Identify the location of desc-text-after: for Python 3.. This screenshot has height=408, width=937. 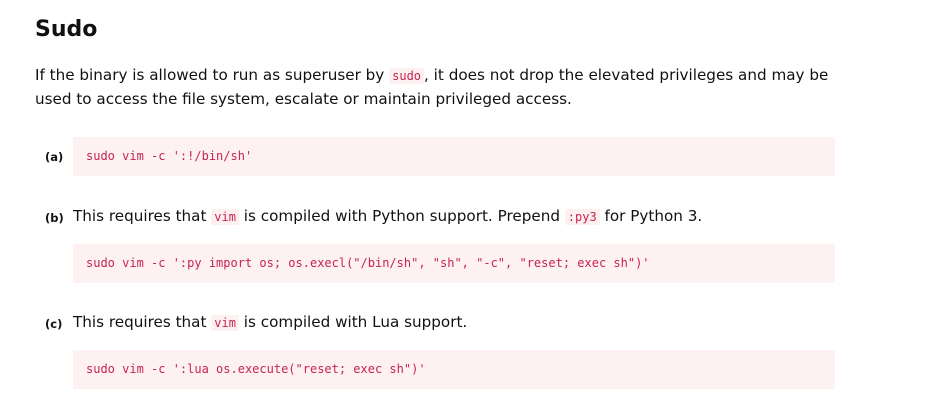
(651, 216).